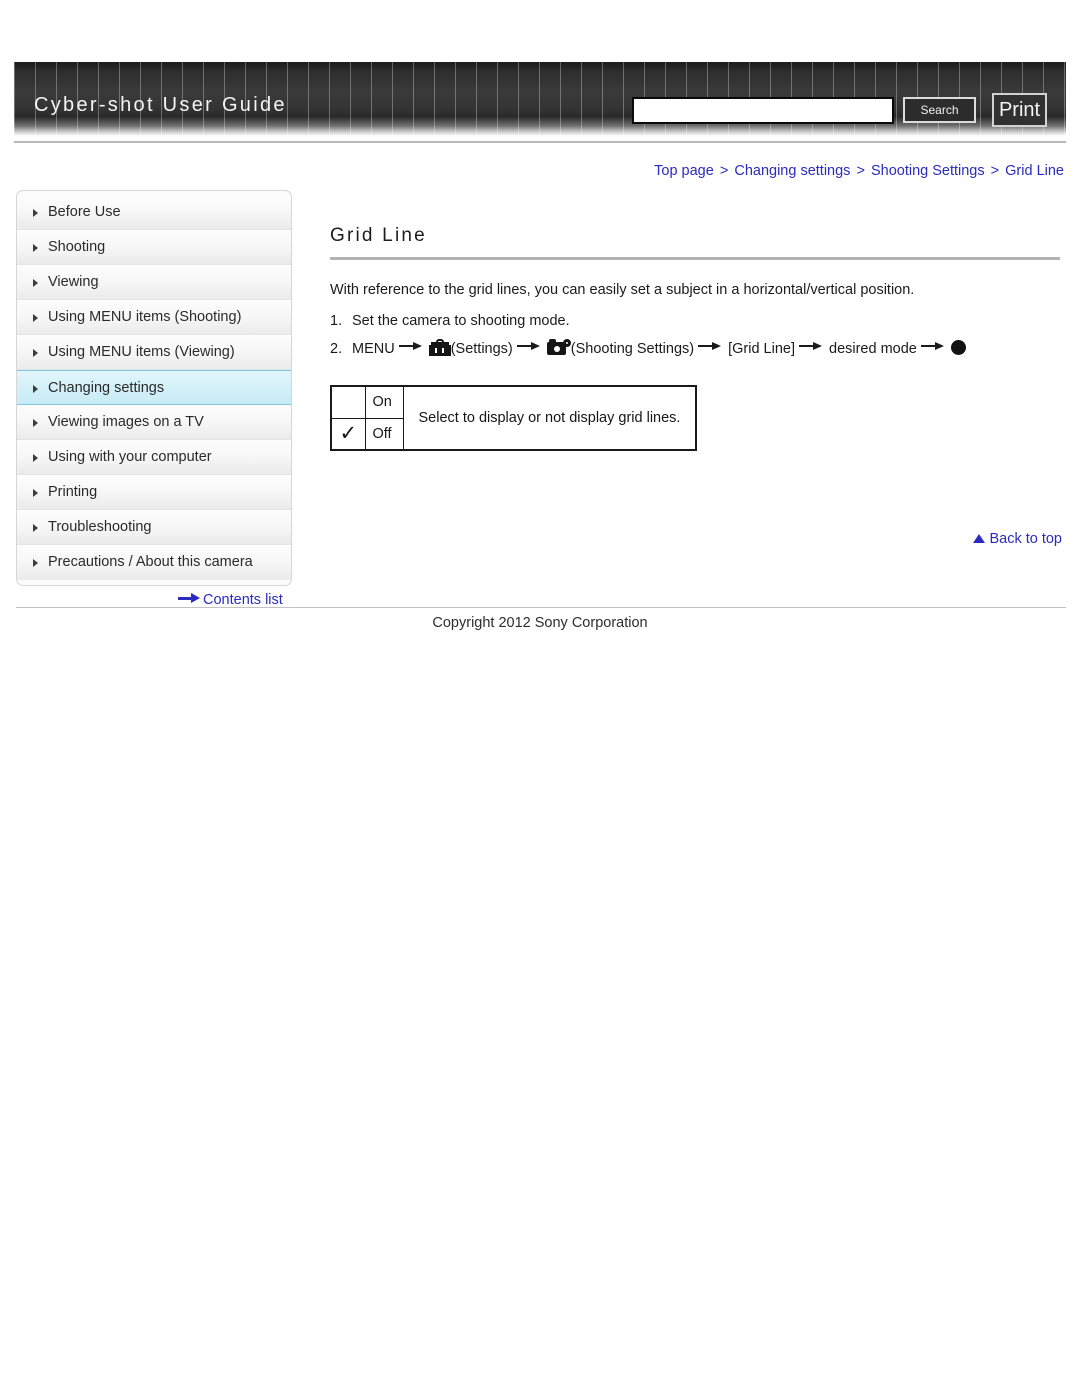 The image size is (1080, 1397). Describe the element at coordinates (1019, 110) in the screenshot. I see `print-button: Print` at that location.